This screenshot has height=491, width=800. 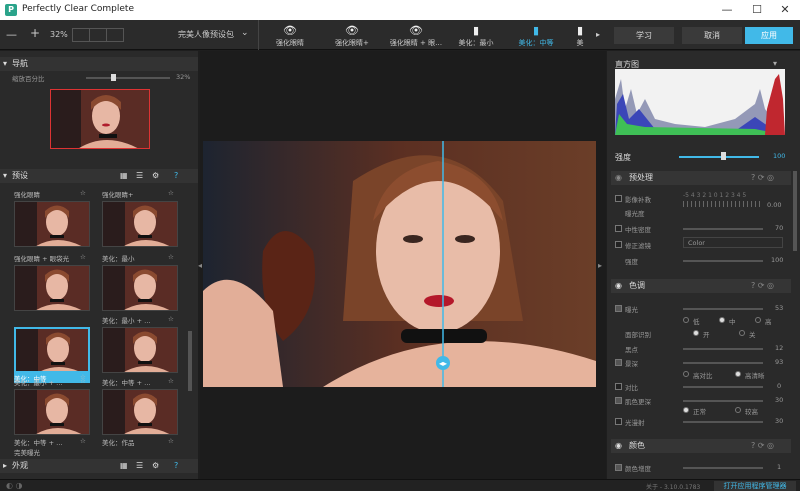 I want to click on vibrance-checkbox, so click(x=618, y=467).